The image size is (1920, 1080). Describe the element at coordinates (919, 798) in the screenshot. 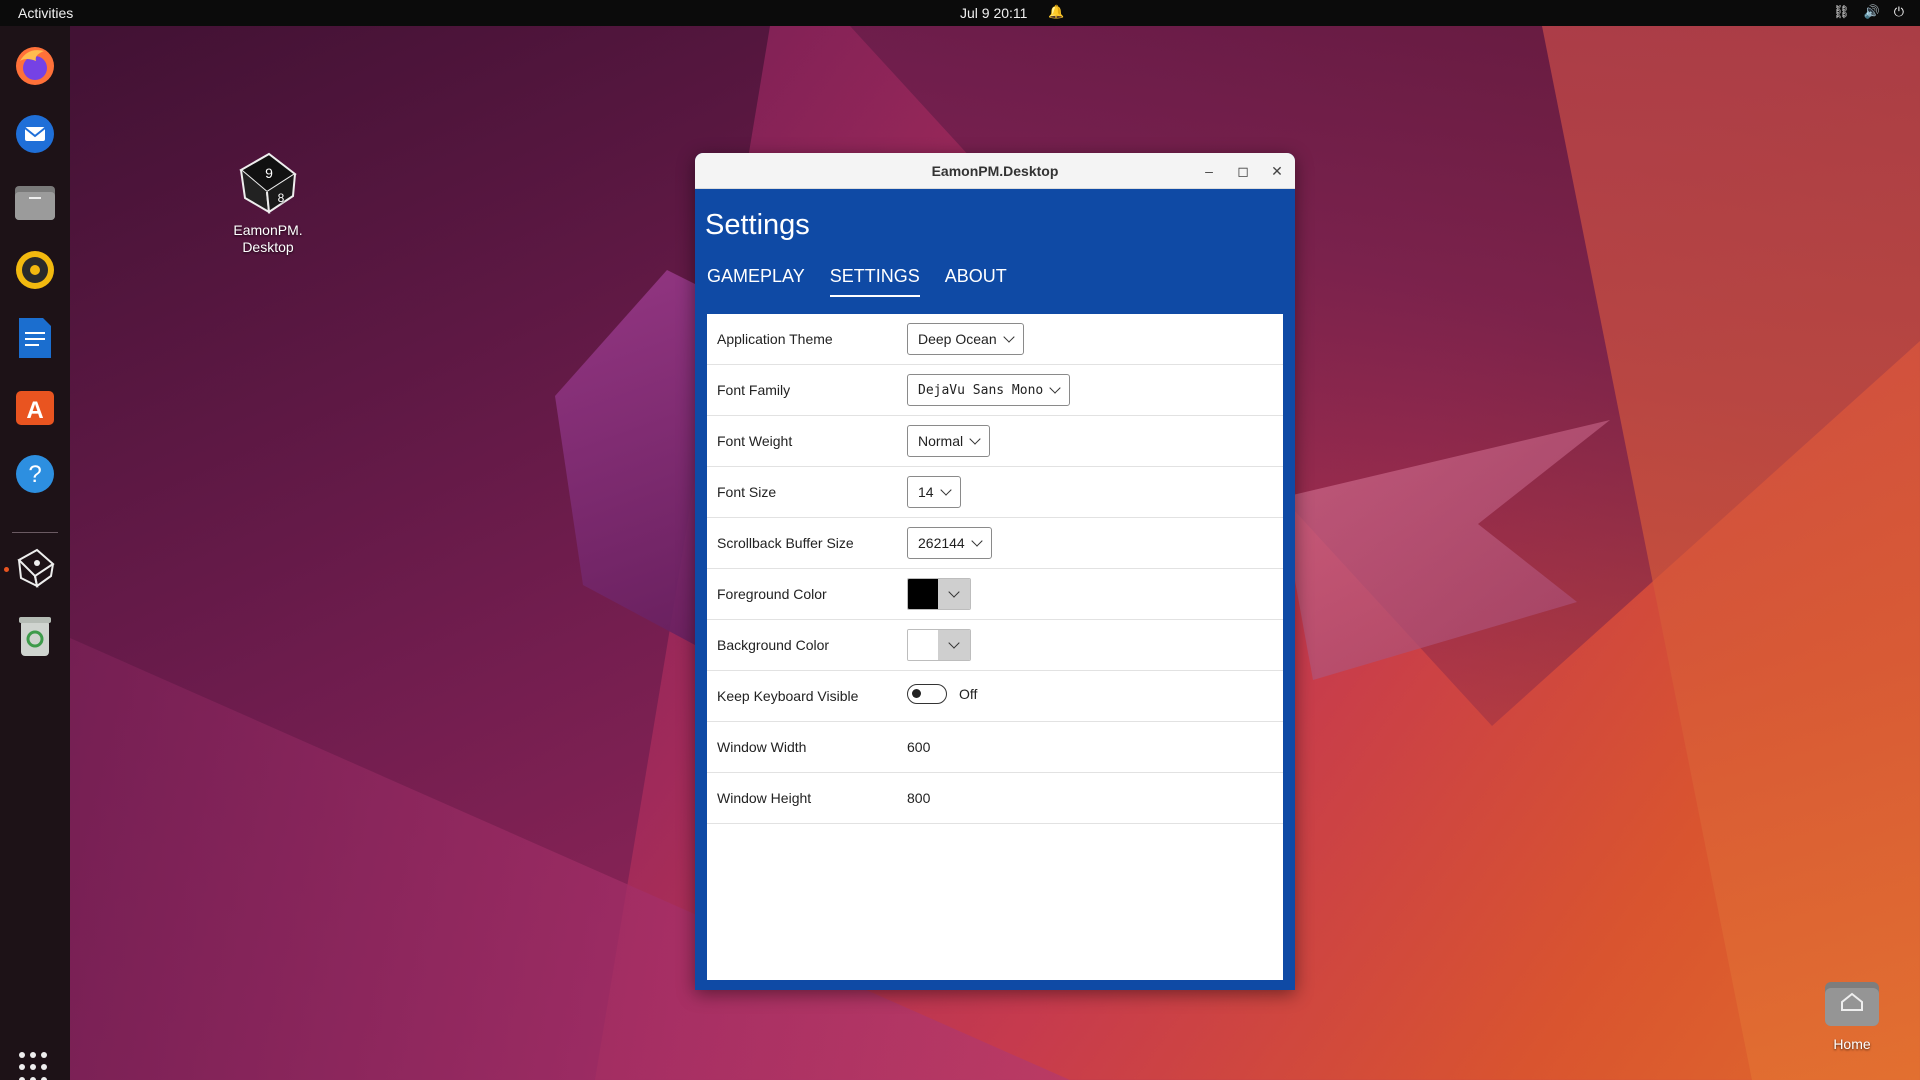

I see `window-height-value: 800` at that location.